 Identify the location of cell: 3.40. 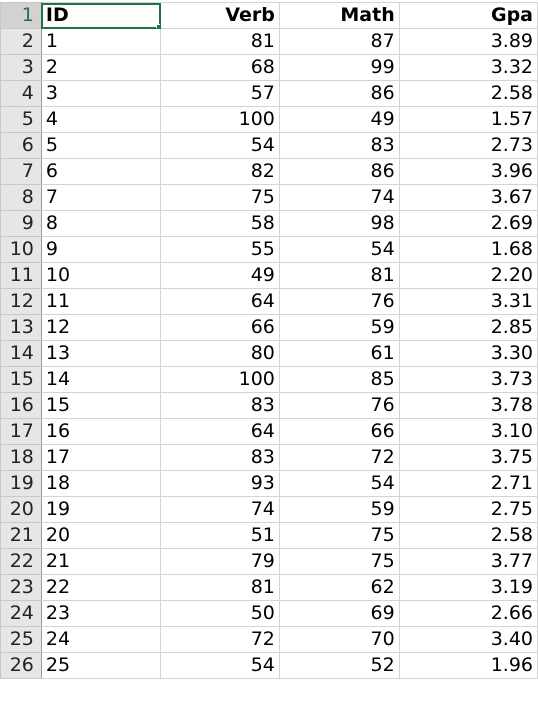
(468, 639).